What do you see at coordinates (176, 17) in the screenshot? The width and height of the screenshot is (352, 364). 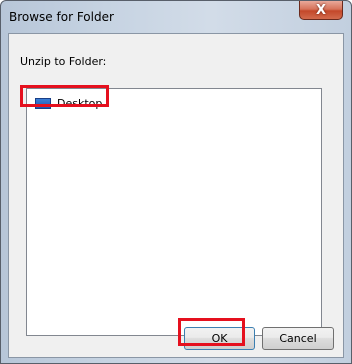 I see `title-bar: Browse for Folder X` at bounding box center [176, 17].